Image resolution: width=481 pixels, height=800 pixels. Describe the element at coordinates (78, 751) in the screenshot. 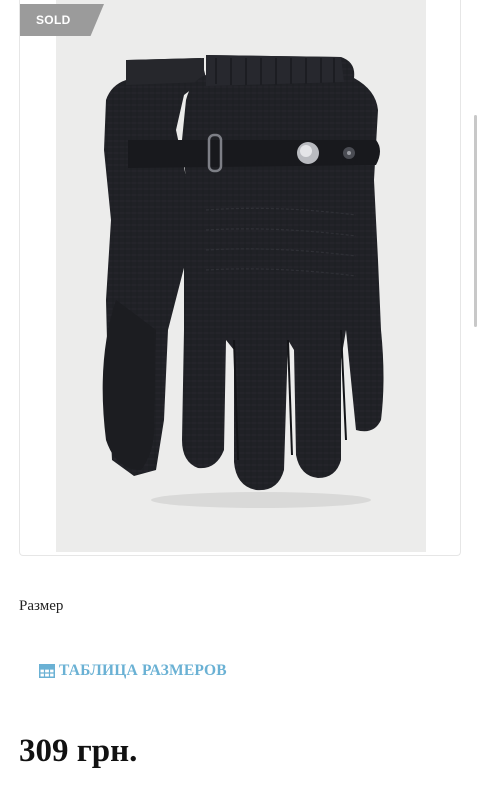

I see `price: 309 грн.` at that location.